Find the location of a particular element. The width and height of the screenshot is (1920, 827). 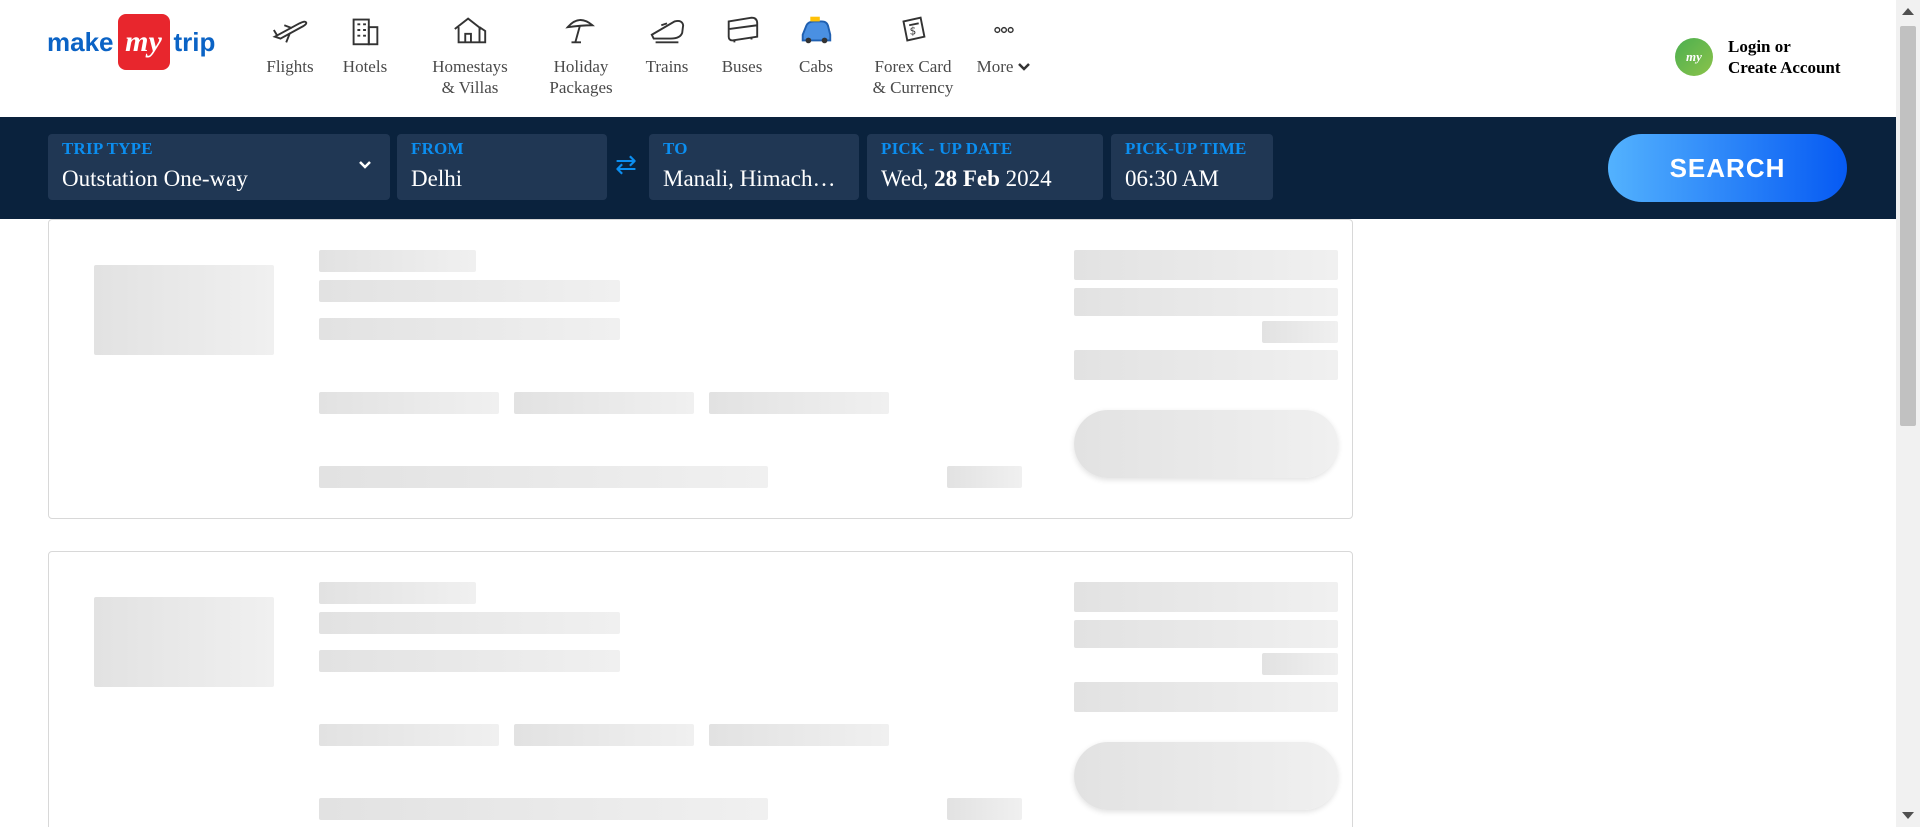

nav-item-more: More is located at coordinates (1004, 43).